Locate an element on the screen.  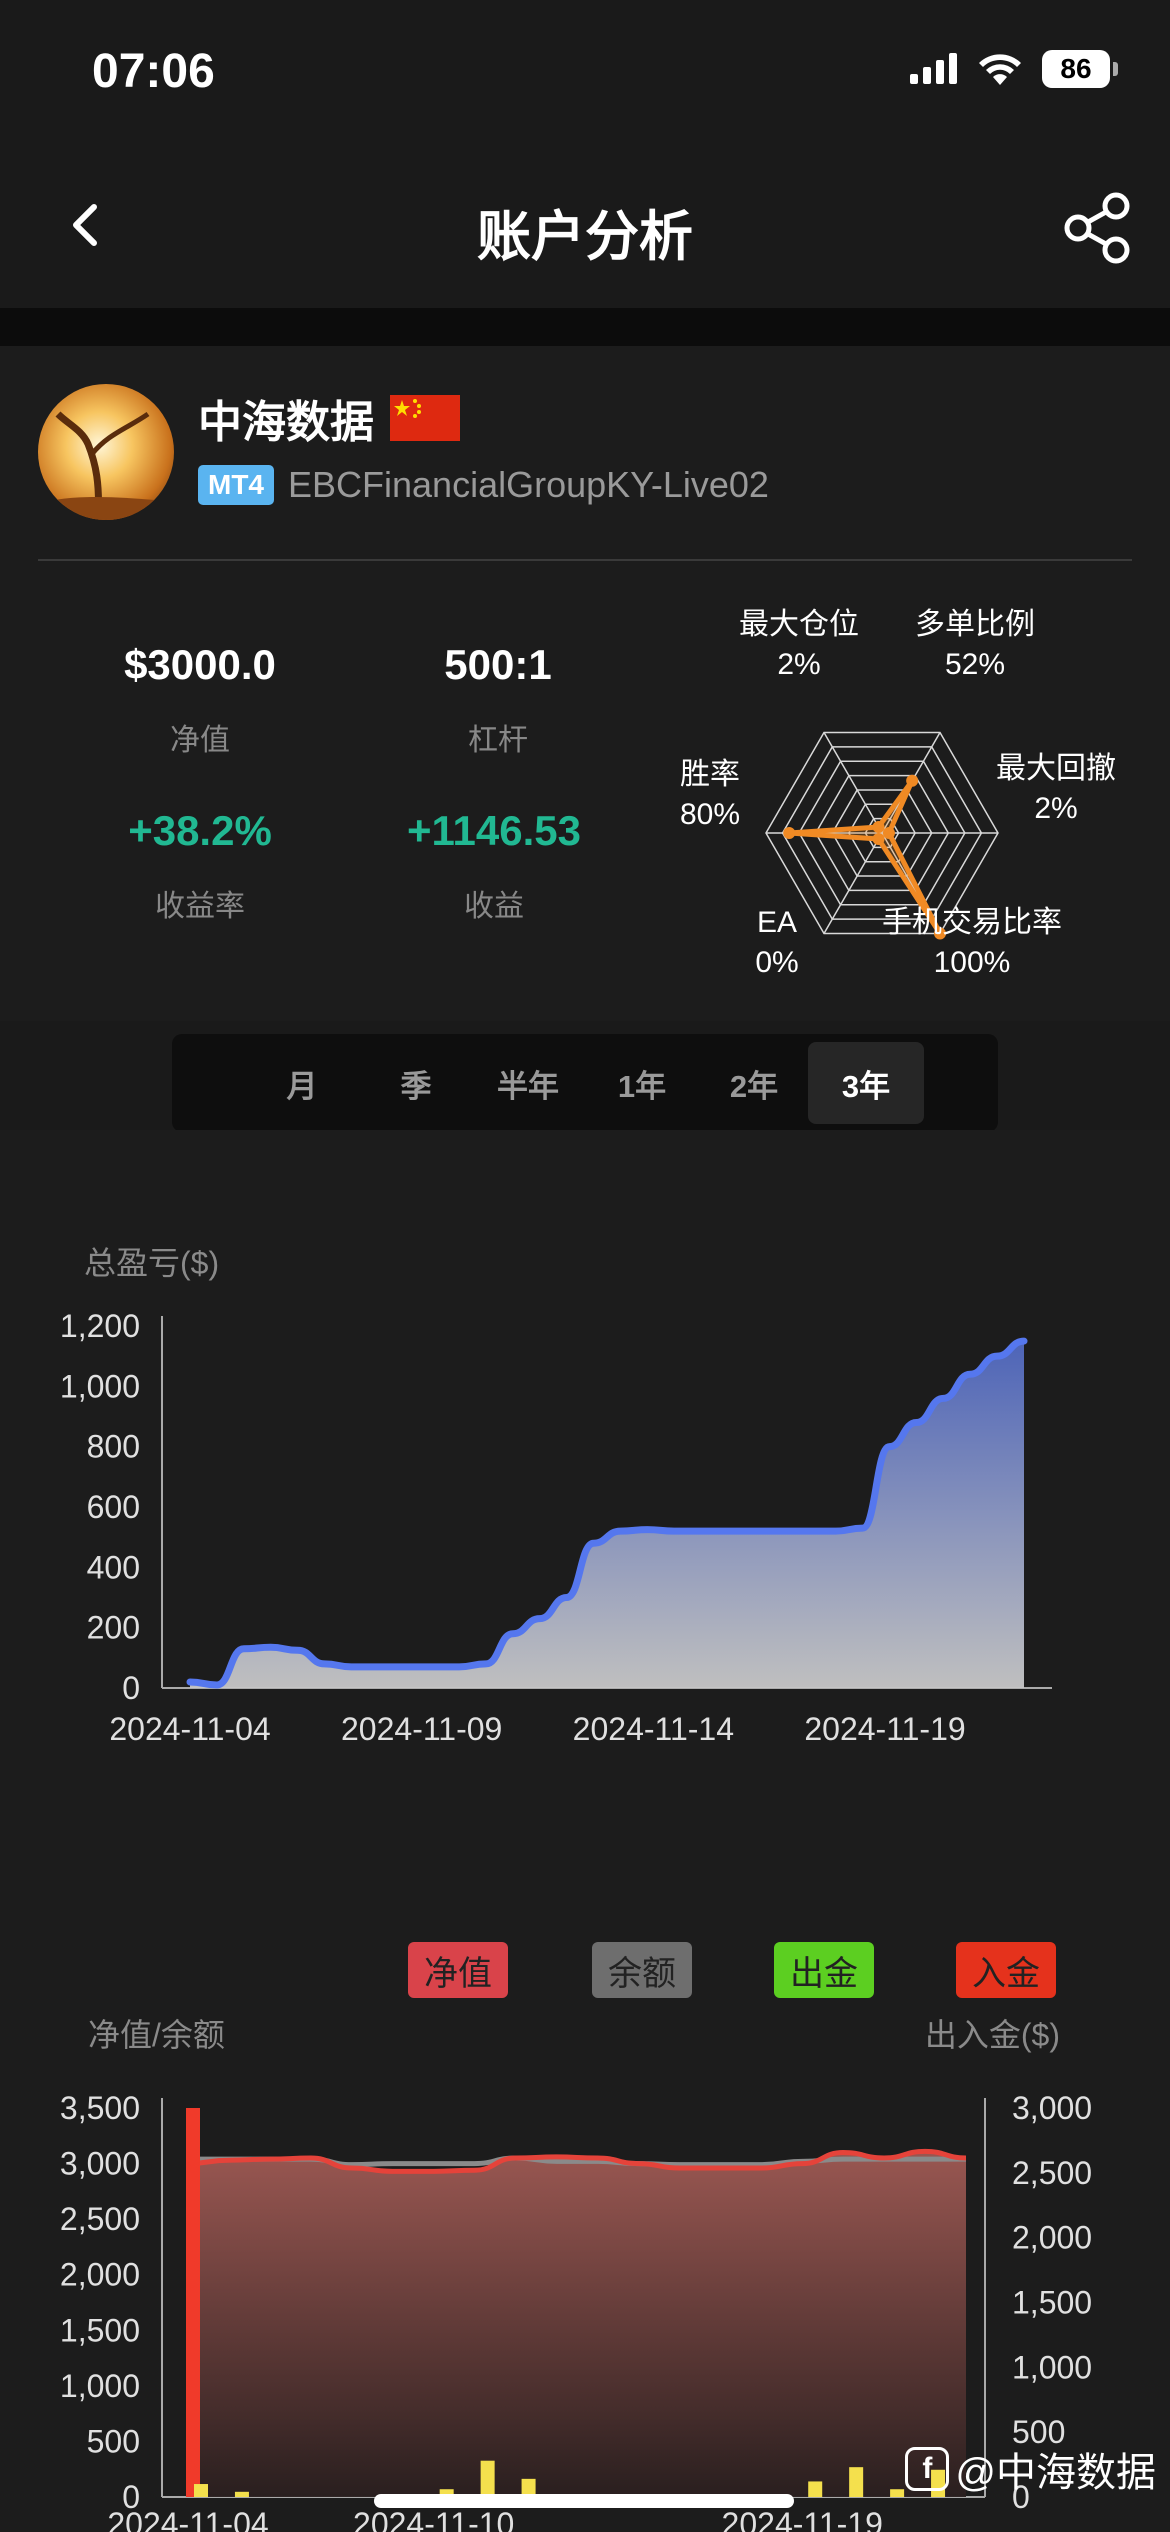
status-time: 07:06 is located at coordinates (153, 71).